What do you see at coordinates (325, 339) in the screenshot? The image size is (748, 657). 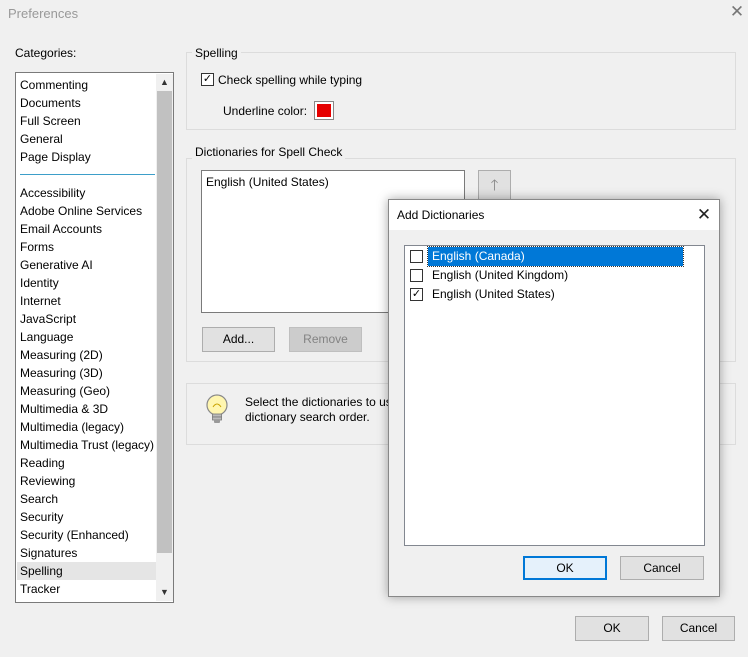 I see `remove-dictionary-button: Remove` at bounding box center [325, 339].